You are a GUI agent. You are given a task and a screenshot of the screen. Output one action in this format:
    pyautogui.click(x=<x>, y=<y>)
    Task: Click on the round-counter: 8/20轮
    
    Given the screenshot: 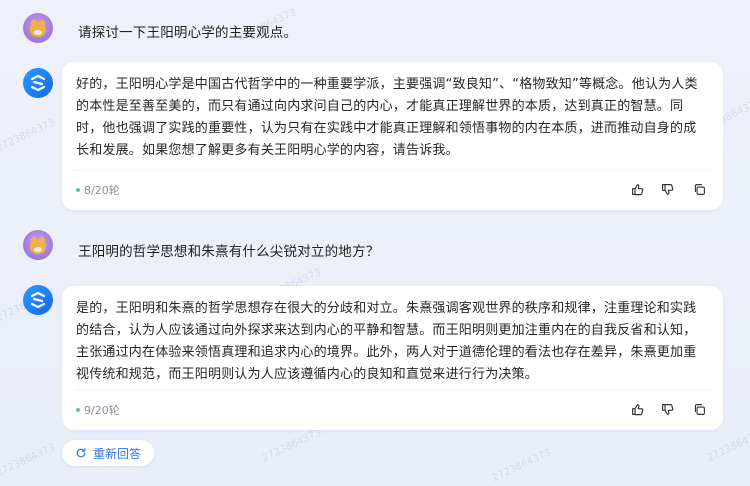 What is the action you would take?
    pyautogui.click(x=102, y=190)
    